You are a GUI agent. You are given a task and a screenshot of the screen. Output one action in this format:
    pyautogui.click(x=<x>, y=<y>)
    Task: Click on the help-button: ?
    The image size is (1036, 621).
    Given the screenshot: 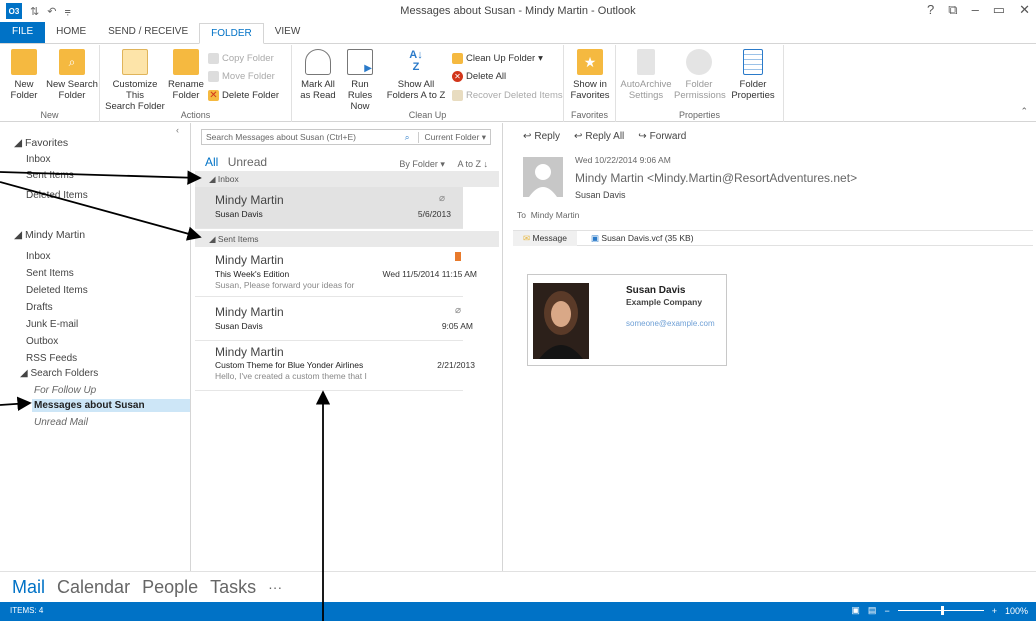 What is the action you would take?
    pyautogui.click(x=930, y=10)
    